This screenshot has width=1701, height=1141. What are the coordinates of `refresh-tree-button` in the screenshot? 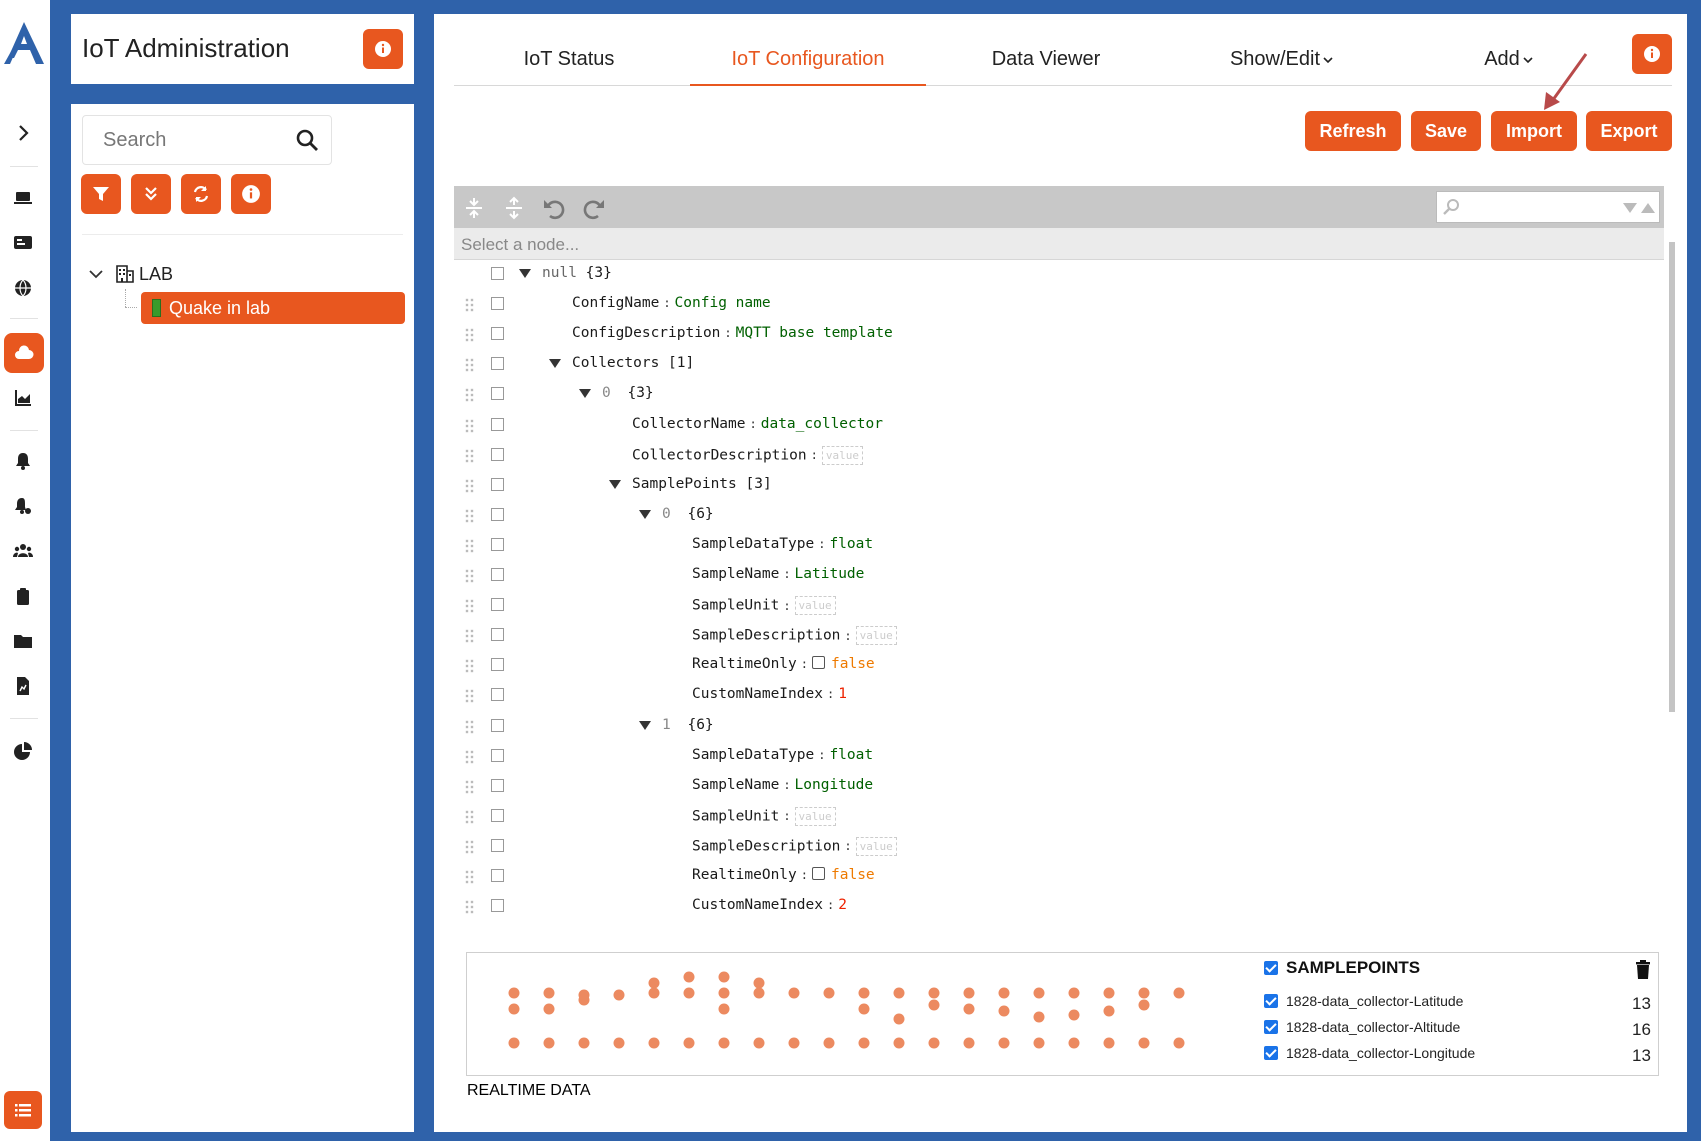 It's located at (201, 194).